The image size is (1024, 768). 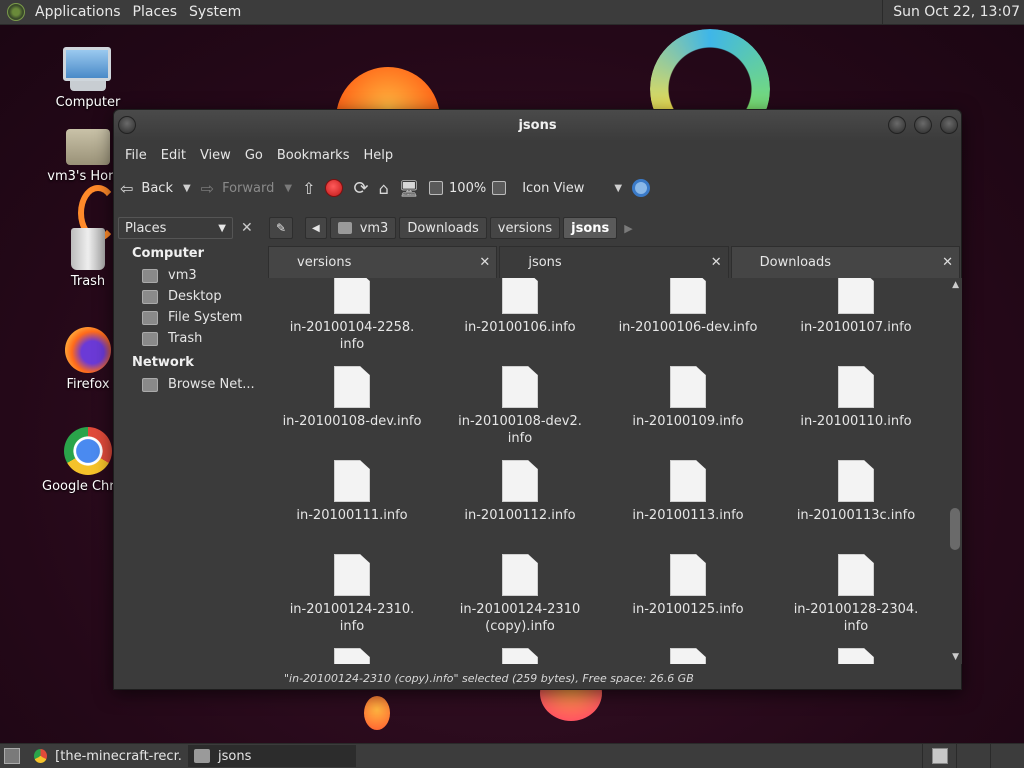 I want to click on file-item: in-20100124-2310 (copy).info, so click(x=520, y=601).